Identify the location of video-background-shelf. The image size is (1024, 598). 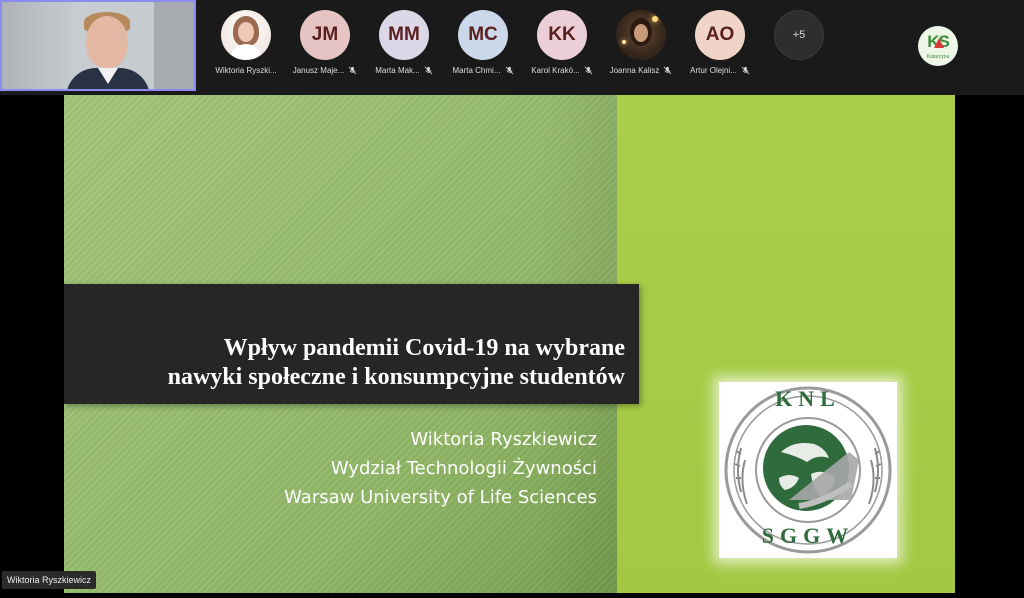
(174, 45).